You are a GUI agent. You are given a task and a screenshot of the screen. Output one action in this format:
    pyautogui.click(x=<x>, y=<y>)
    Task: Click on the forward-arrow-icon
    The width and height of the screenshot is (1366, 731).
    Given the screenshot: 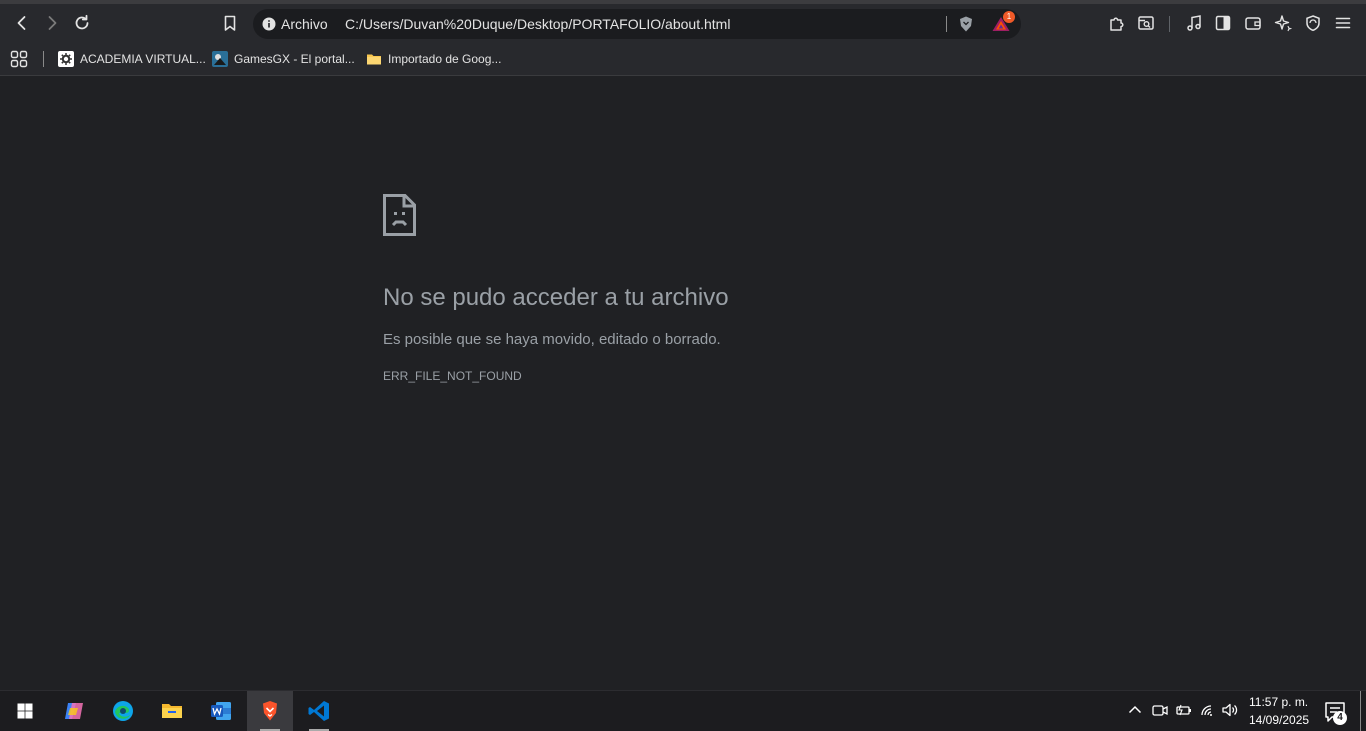 What is the action you would take?
    pyautogui.click(x=52, y=23)
    